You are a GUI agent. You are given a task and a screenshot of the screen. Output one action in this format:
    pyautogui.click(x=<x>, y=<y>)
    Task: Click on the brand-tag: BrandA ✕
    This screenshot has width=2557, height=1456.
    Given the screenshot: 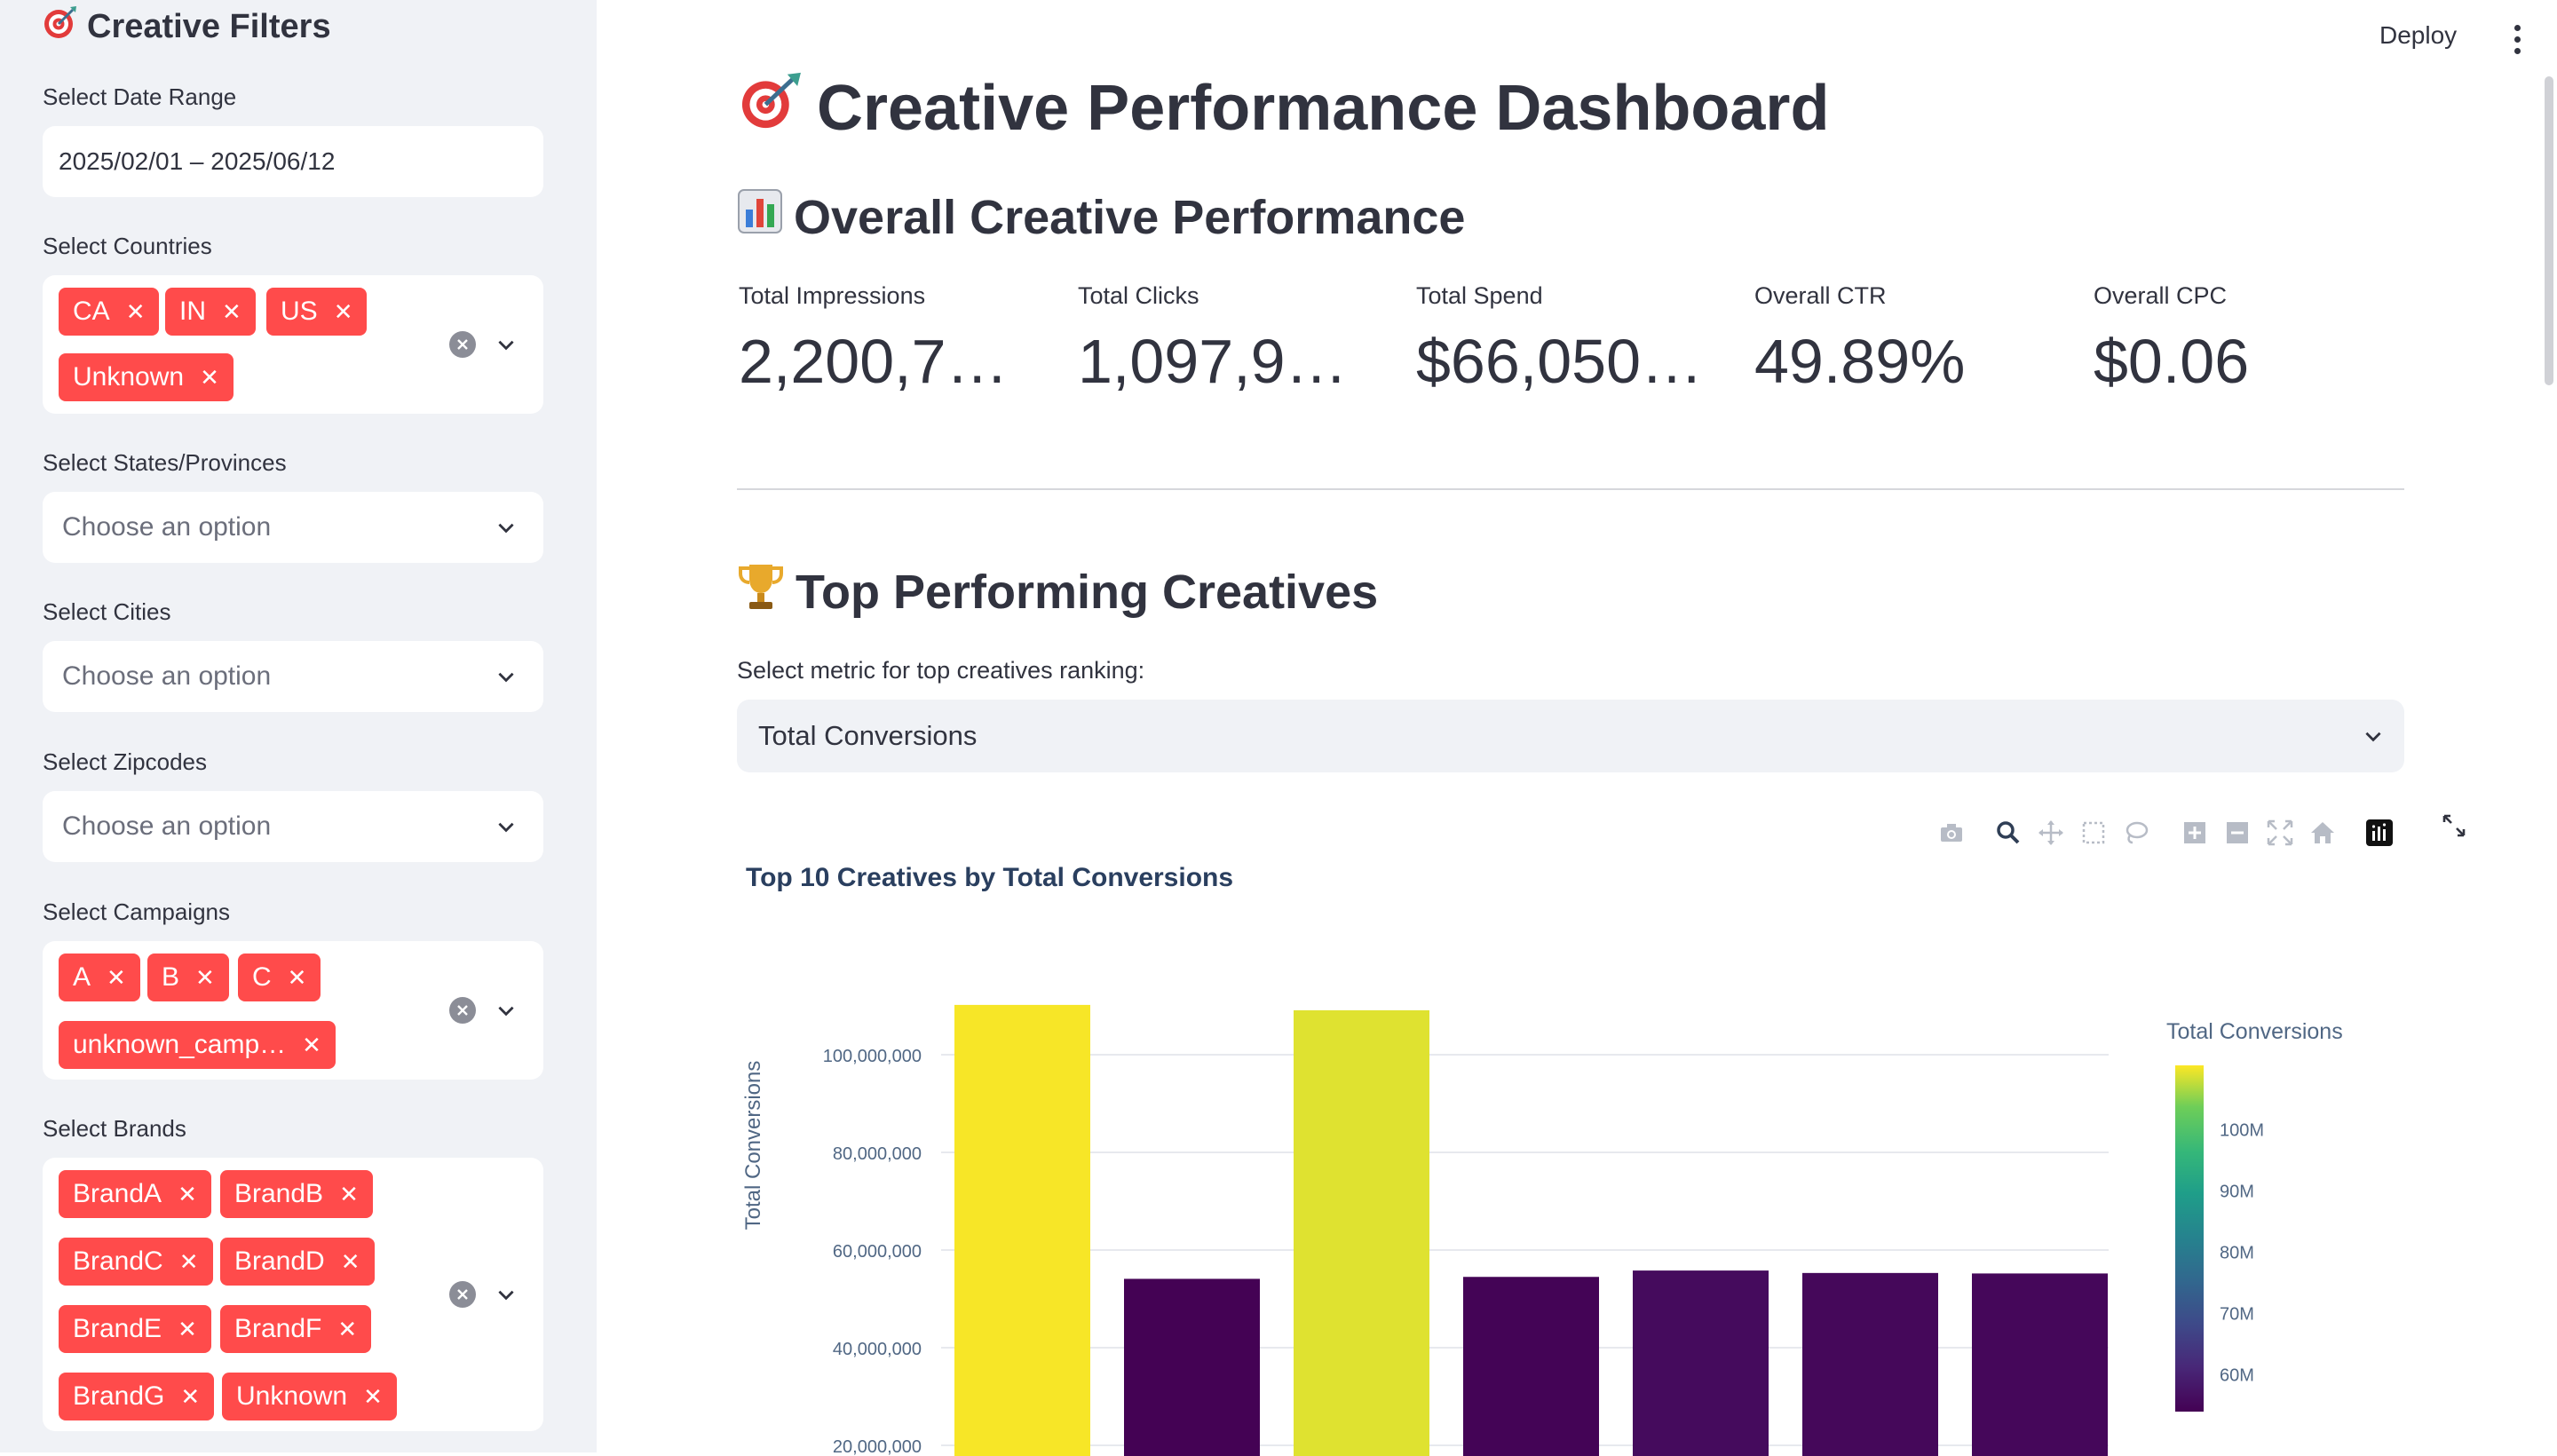 What is the action you would take?
    pyautogui.click(x=135, y=1194)
    